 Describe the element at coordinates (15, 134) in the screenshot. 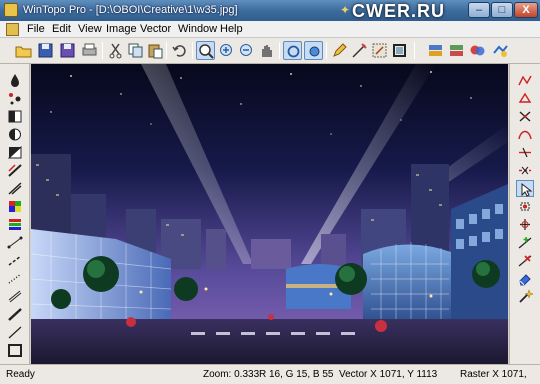

I see `contrast-full-icon` at that location.